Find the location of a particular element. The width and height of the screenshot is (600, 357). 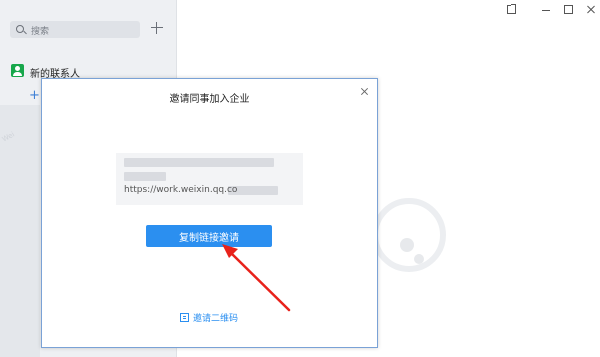

add-icon is located at coordinates (157, 28).